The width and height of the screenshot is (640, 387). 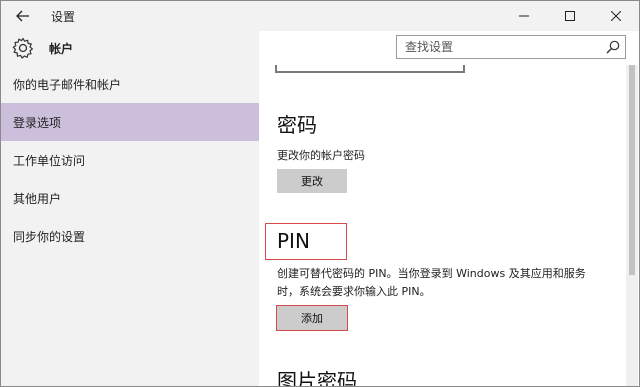 I want to click on close-button, so click(x=616, y=16).